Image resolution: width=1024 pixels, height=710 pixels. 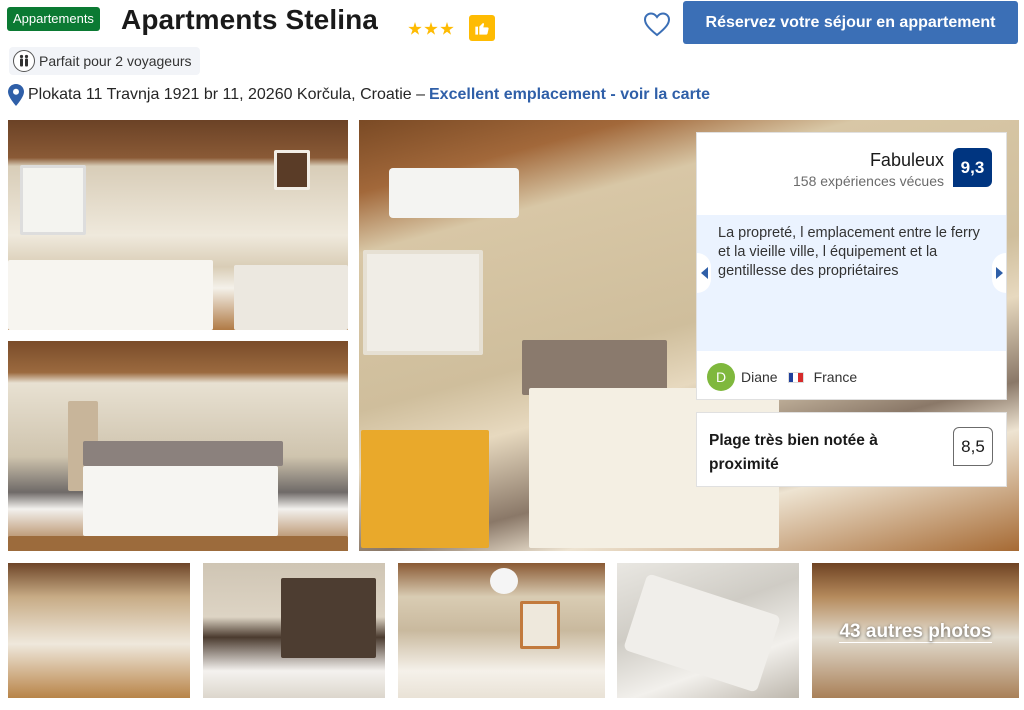 What do you see at coordinates (292, 170) in the screenshot?
I see `wall-frame-shape` at bounding box center [292, 170].